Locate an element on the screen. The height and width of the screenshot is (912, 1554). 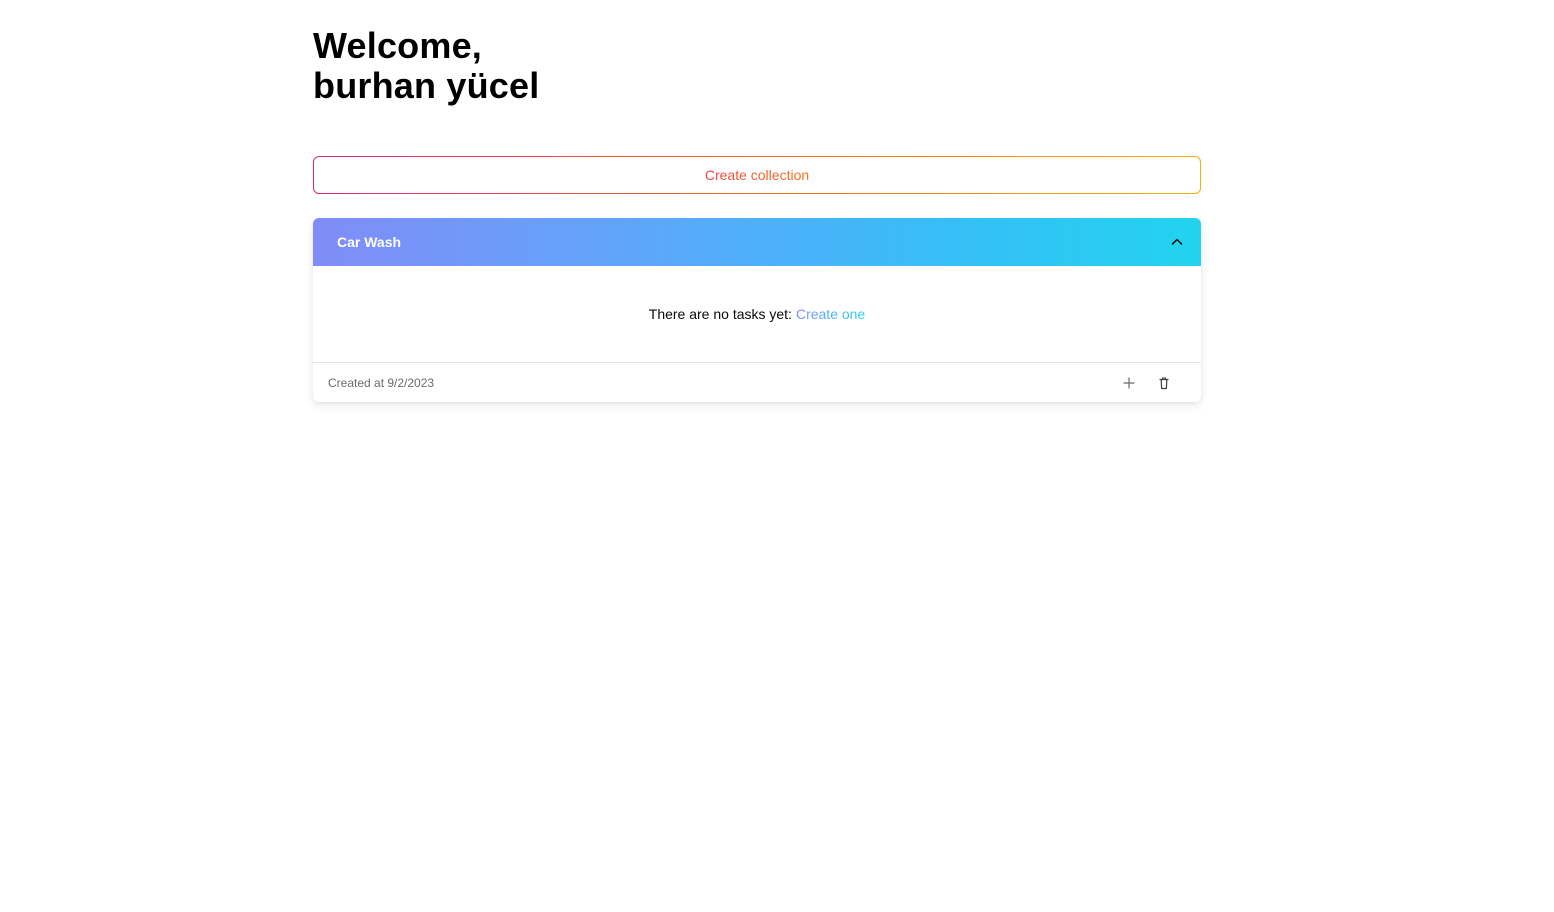
create-collection-label: Create collection is located at coordinates (757, 175).